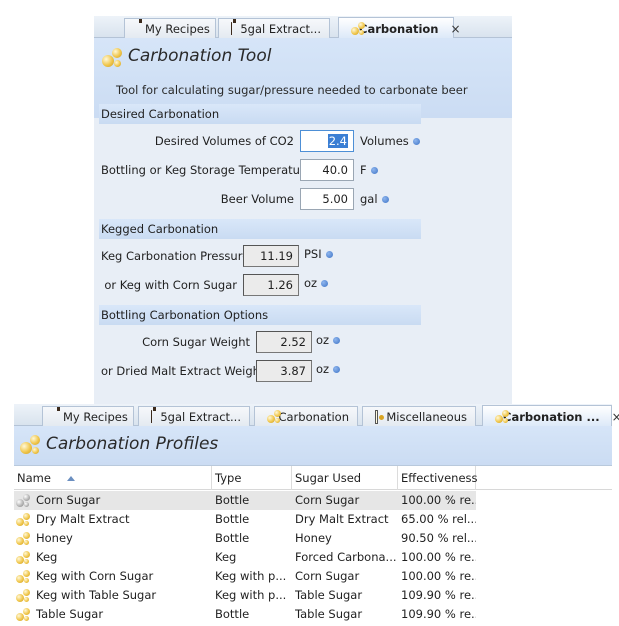 The image size is (619, 626). I want to click on keg-corn-sugar-label: or Keg with Corn Sugar, so click(170, 285).